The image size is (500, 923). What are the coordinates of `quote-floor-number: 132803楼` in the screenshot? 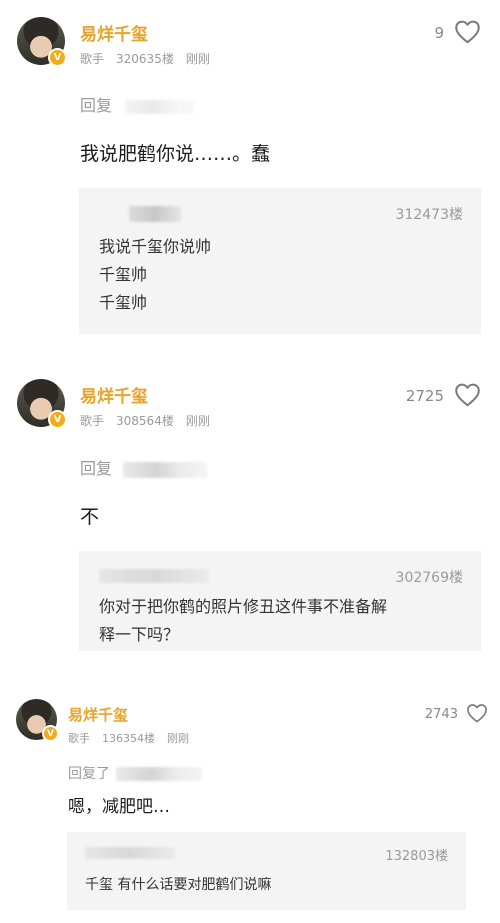 It's located at (416, 856).